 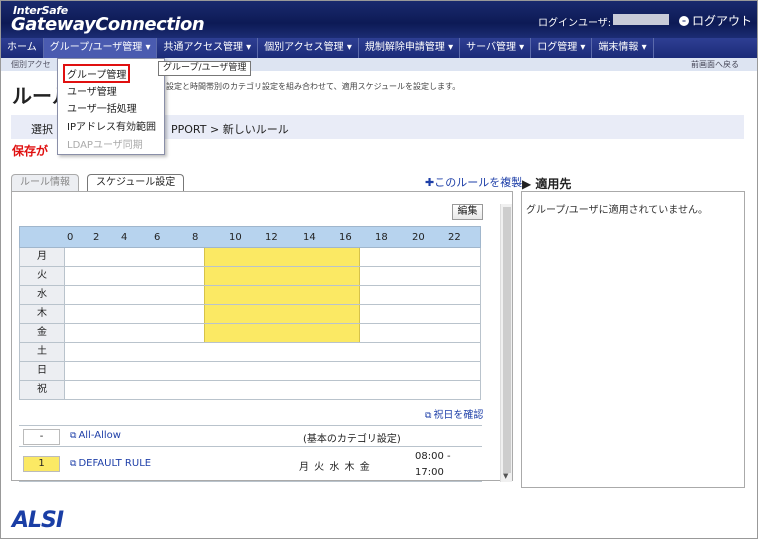 What do you see at coordinates (617, 210) in the screenshot?
I see `apply-to-message: グループ/ユーザに適用されていません。` at bounding box center [617, 210].